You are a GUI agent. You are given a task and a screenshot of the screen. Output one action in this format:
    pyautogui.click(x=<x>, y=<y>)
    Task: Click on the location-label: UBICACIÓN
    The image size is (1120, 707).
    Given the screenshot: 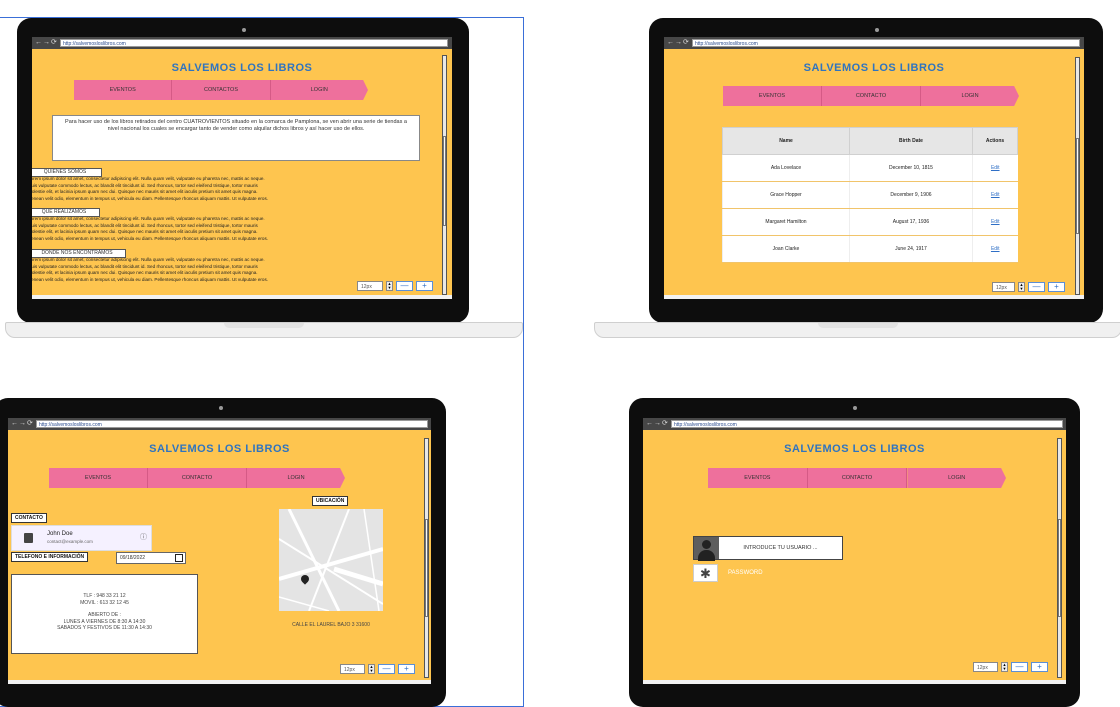 What is the action you would take?
    pyautogui.click(x=330, y=501)
    